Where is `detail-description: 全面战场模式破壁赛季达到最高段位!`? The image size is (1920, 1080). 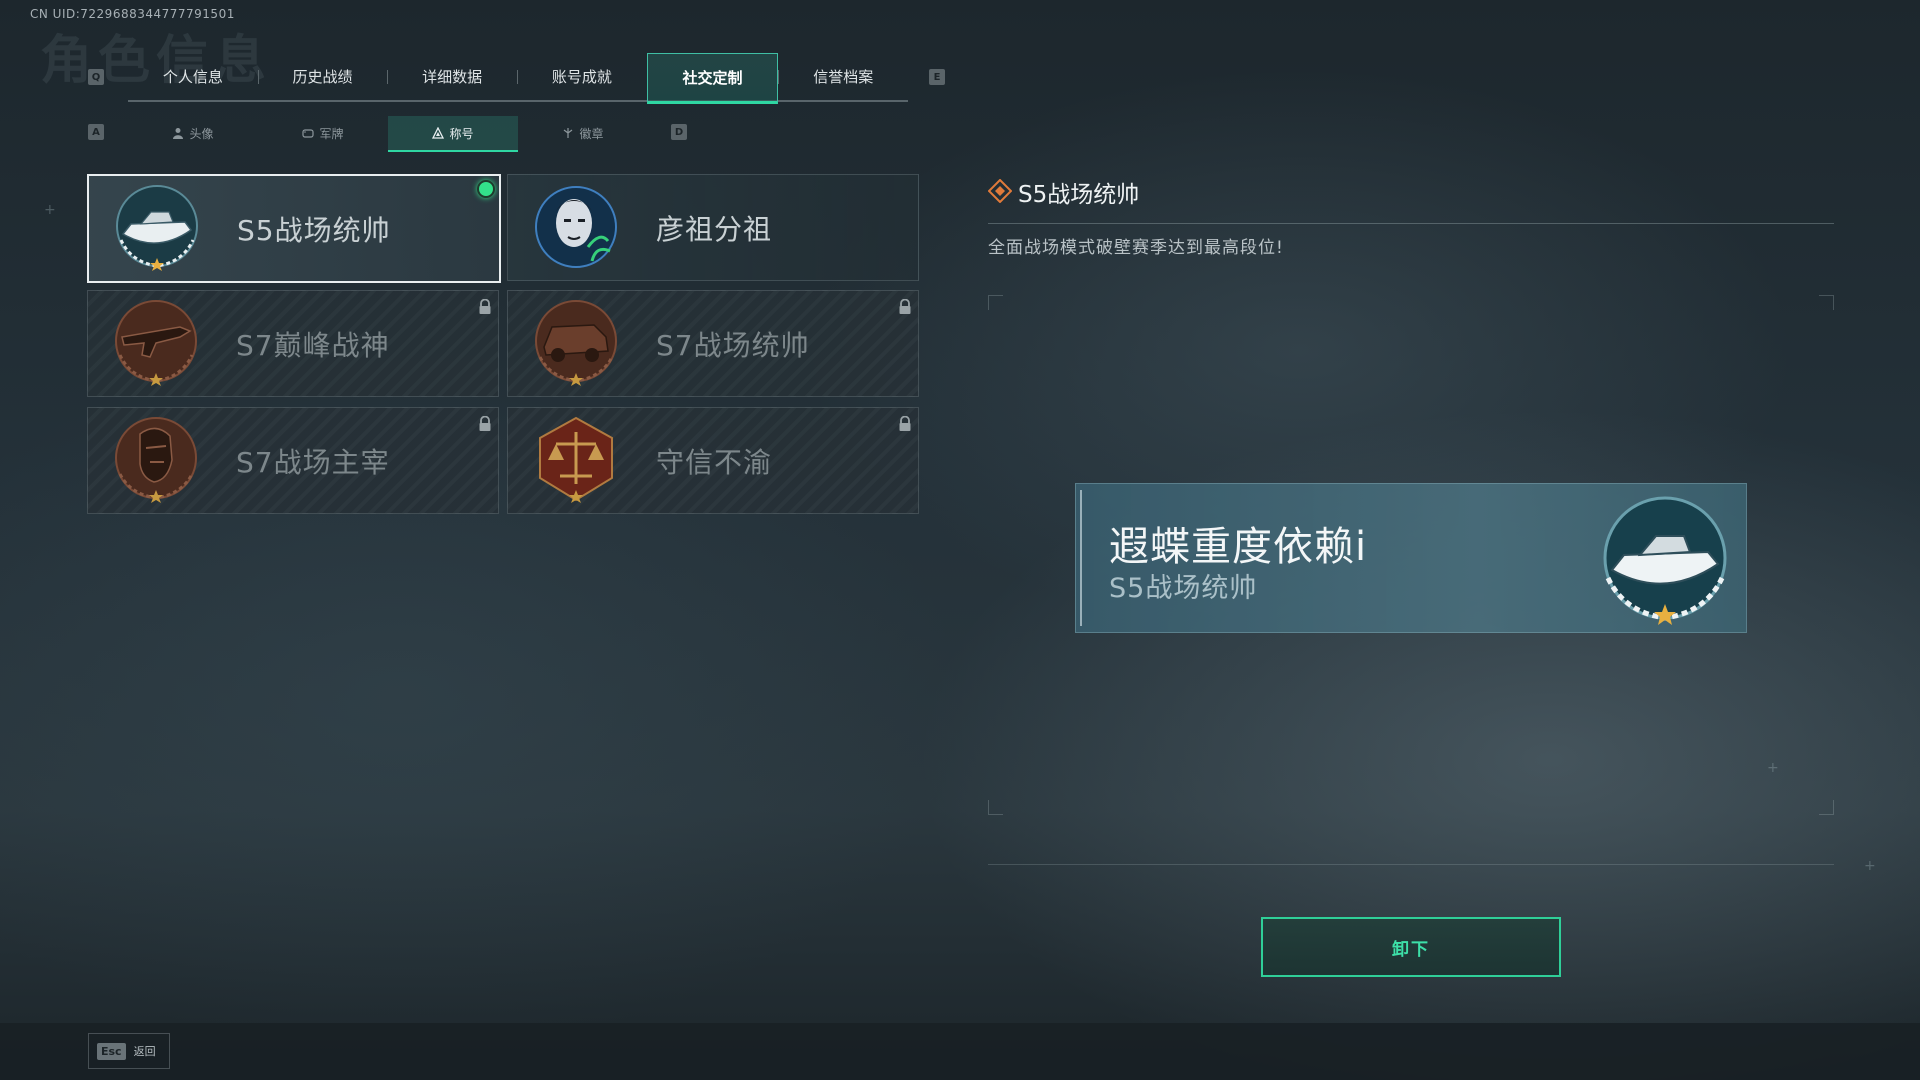
detail-description: 全面战场模式破壁赛季达到最高段位! is located at coordinates (1136, 248).